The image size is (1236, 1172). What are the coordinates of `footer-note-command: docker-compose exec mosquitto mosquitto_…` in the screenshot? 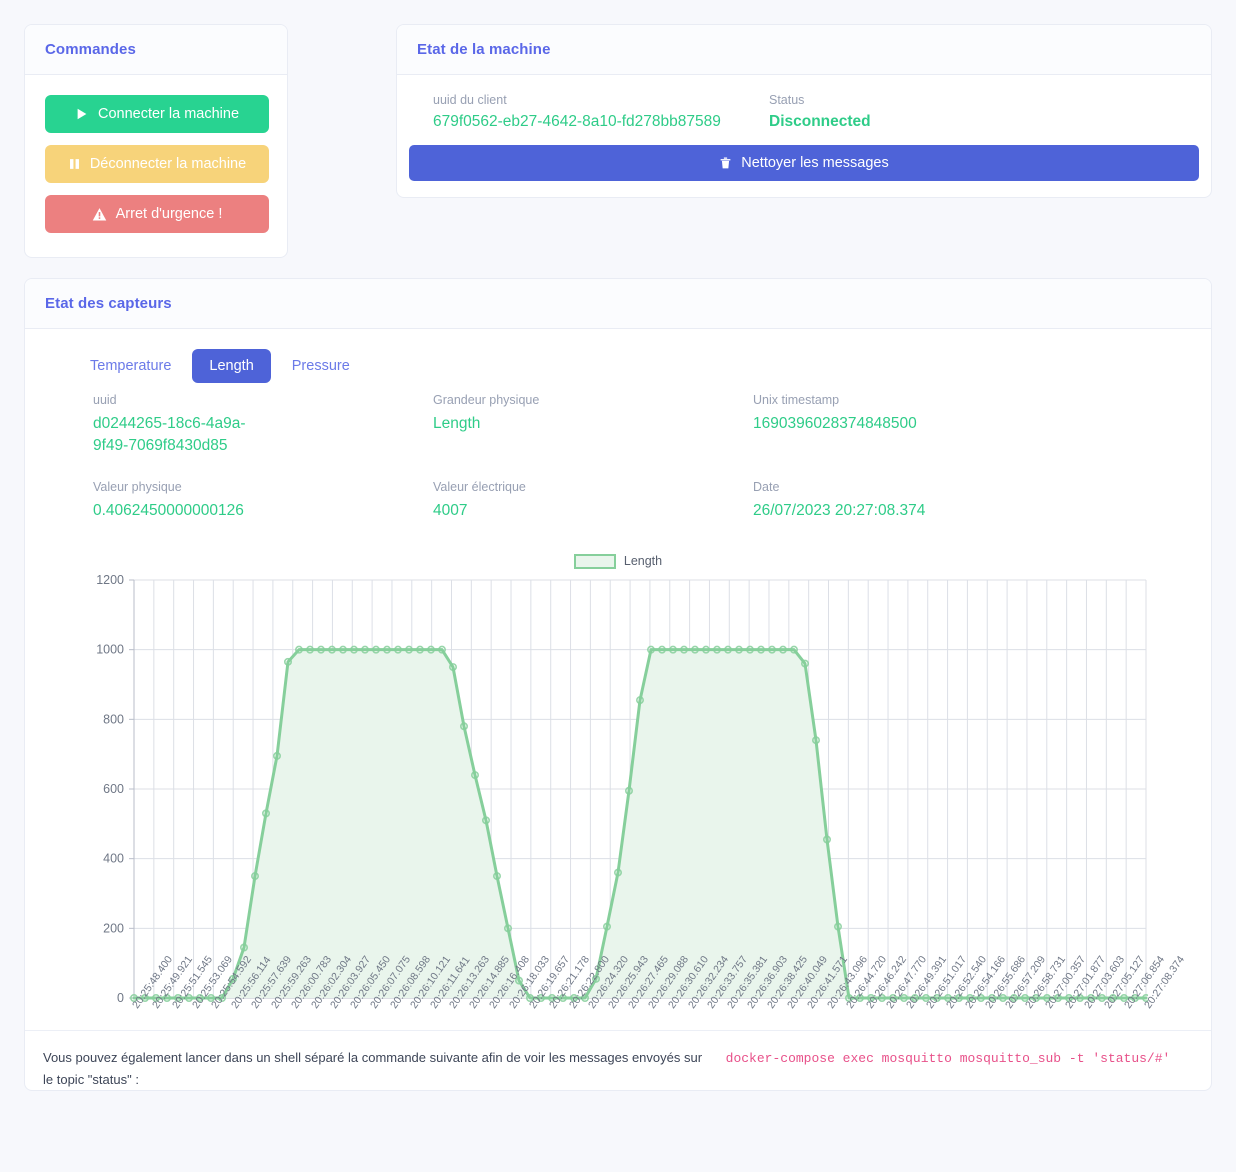 It's located at (948, 1059).